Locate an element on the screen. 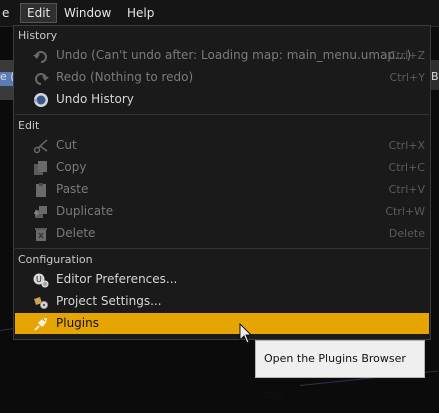  menu-item-duplicate: Duplicate Ctrl+W is located at coordinates (222, 211).